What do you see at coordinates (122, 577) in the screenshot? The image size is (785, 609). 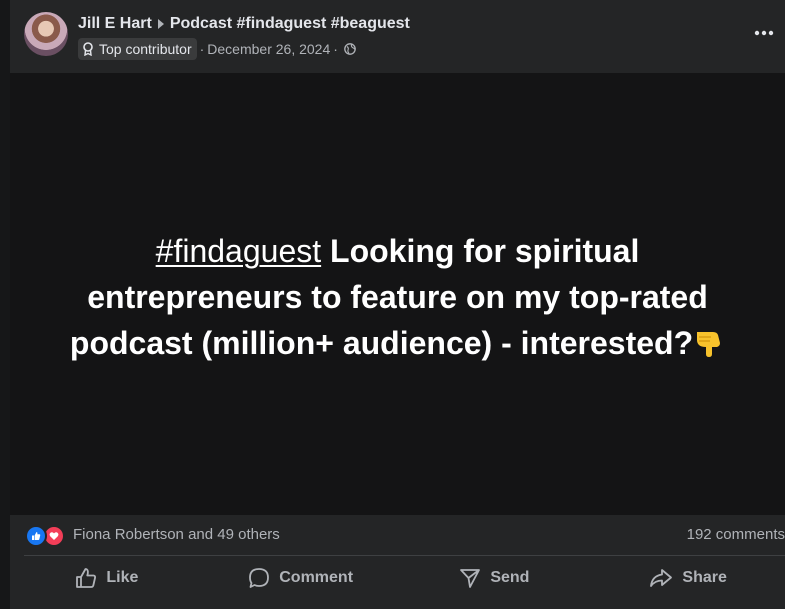 I see `like-label: Like` at bounding box center [122, 577].